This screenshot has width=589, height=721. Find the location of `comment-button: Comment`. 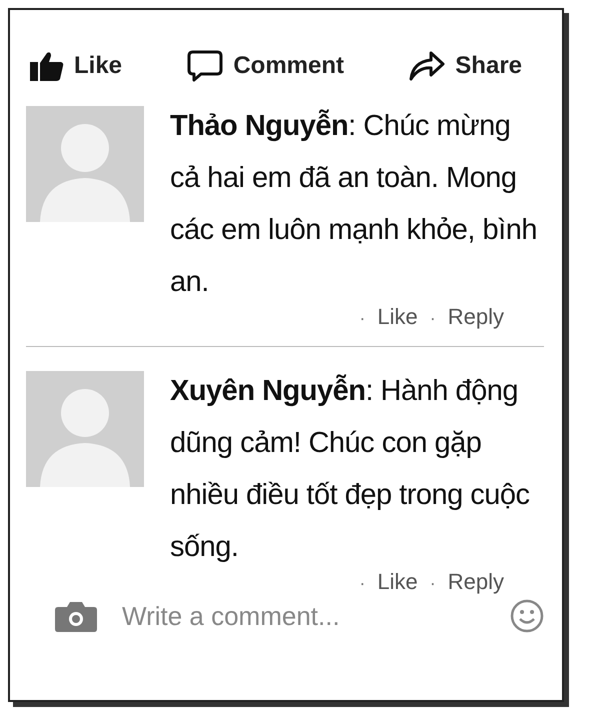

comment-button: Comment is located at coordinates (265, 66).